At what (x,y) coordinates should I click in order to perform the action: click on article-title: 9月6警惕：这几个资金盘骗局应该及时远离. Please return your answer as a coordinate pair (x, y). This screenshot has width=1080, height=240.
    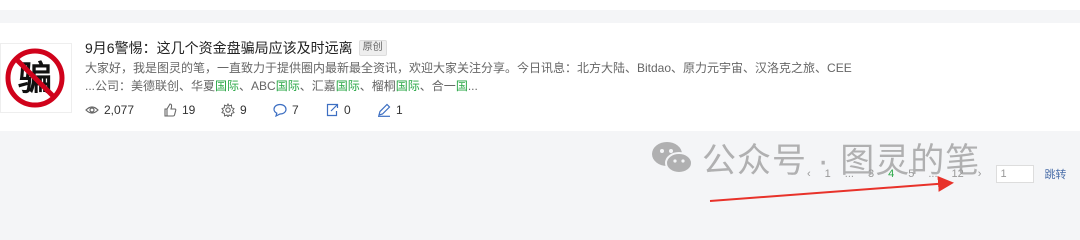
    Looking at the image, I should click on (219, 48).